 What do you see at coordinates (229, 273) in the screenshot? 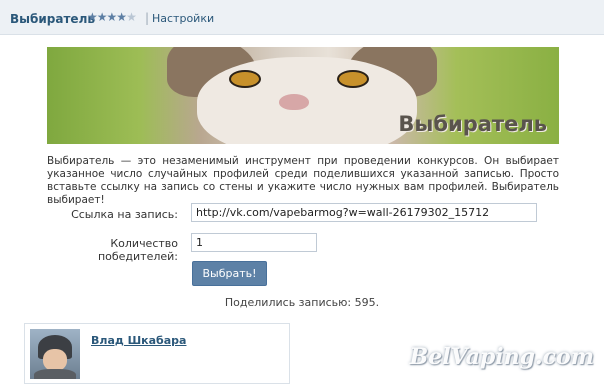
I see `choose-button: Выбрать!` at bounding box center [229, 273].